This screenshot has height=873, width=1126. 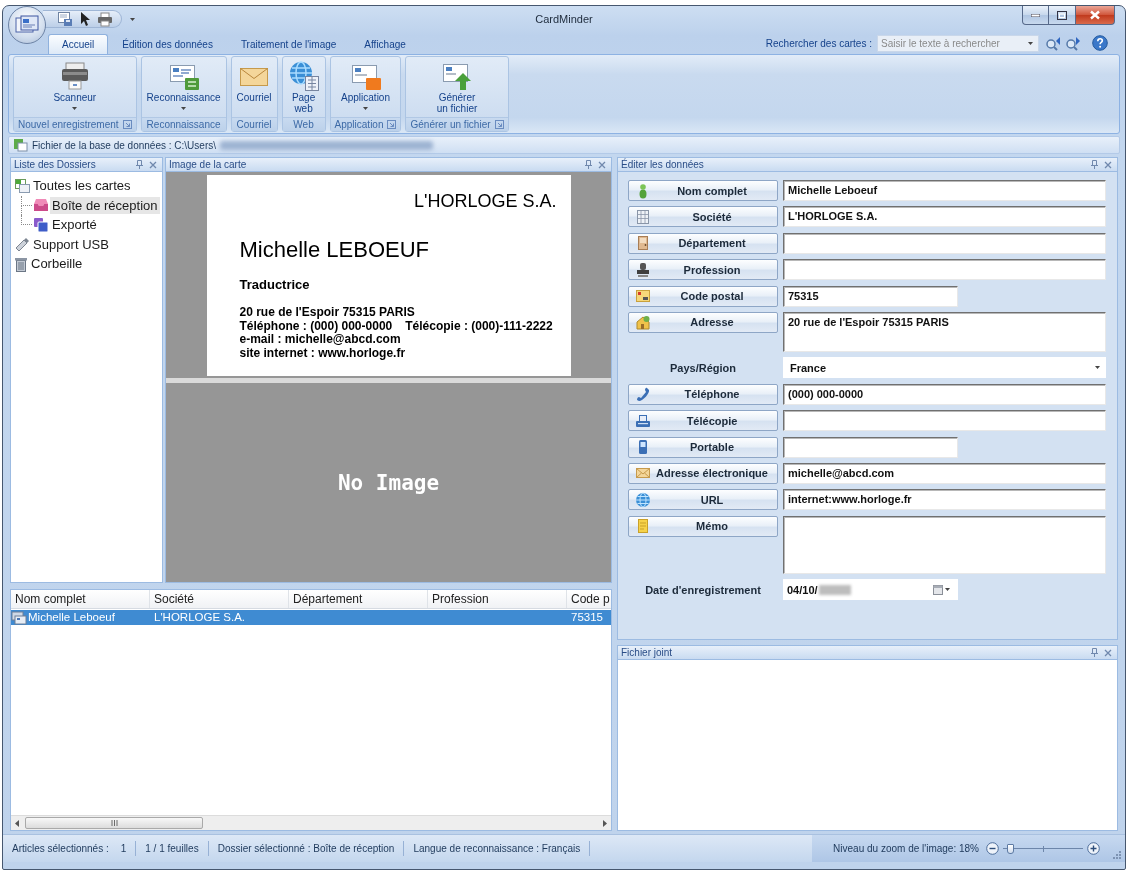 I want to click on field-label-button: Société, so click(x=703, y=217).